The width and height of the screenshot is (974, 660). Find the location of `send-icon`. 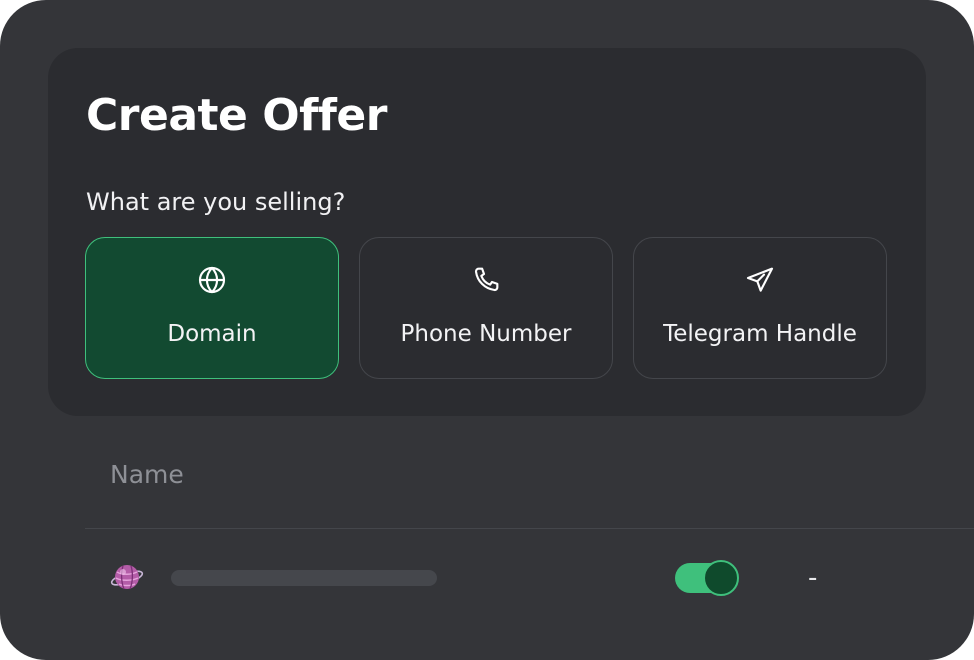

send-icon is located at coordinates (760, 280).